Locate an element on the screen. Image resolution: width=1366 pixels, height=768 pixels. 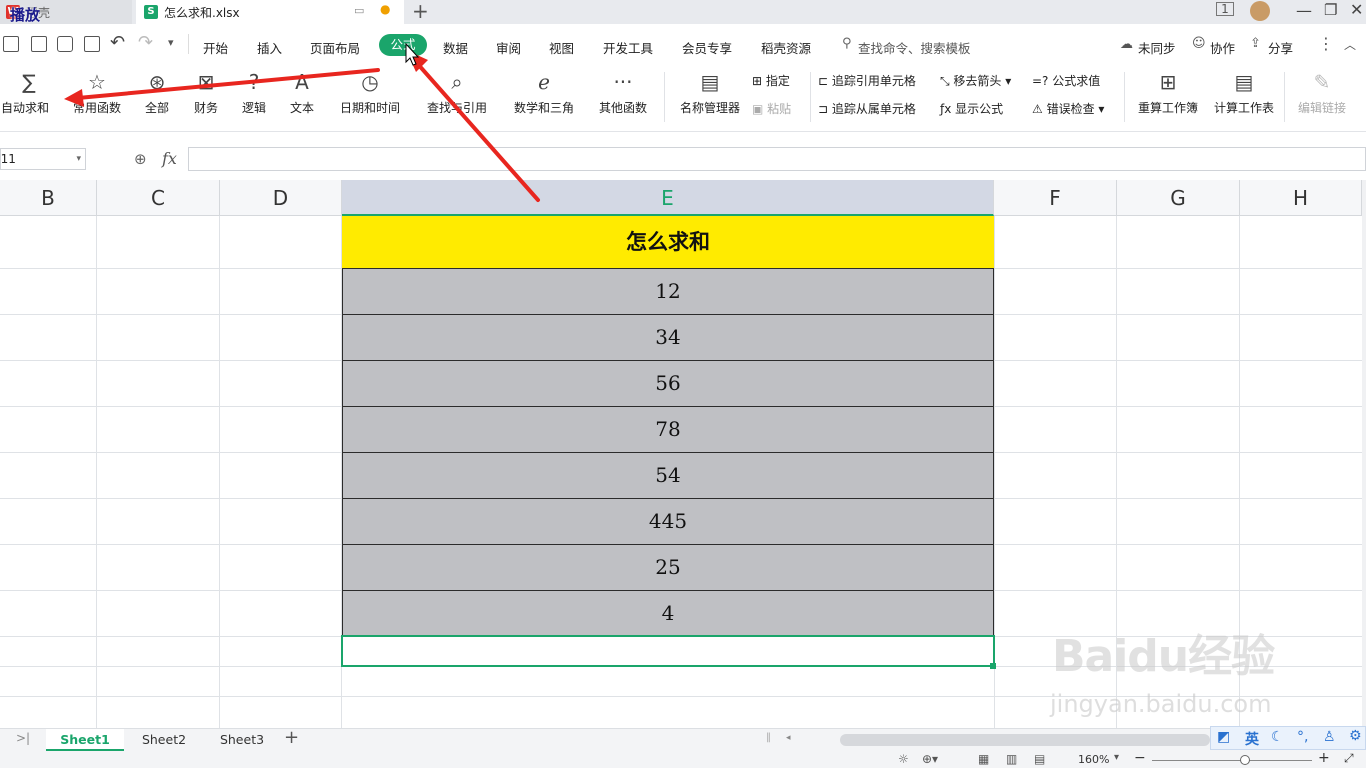
fill-handle is located at coordinates (993, 666).